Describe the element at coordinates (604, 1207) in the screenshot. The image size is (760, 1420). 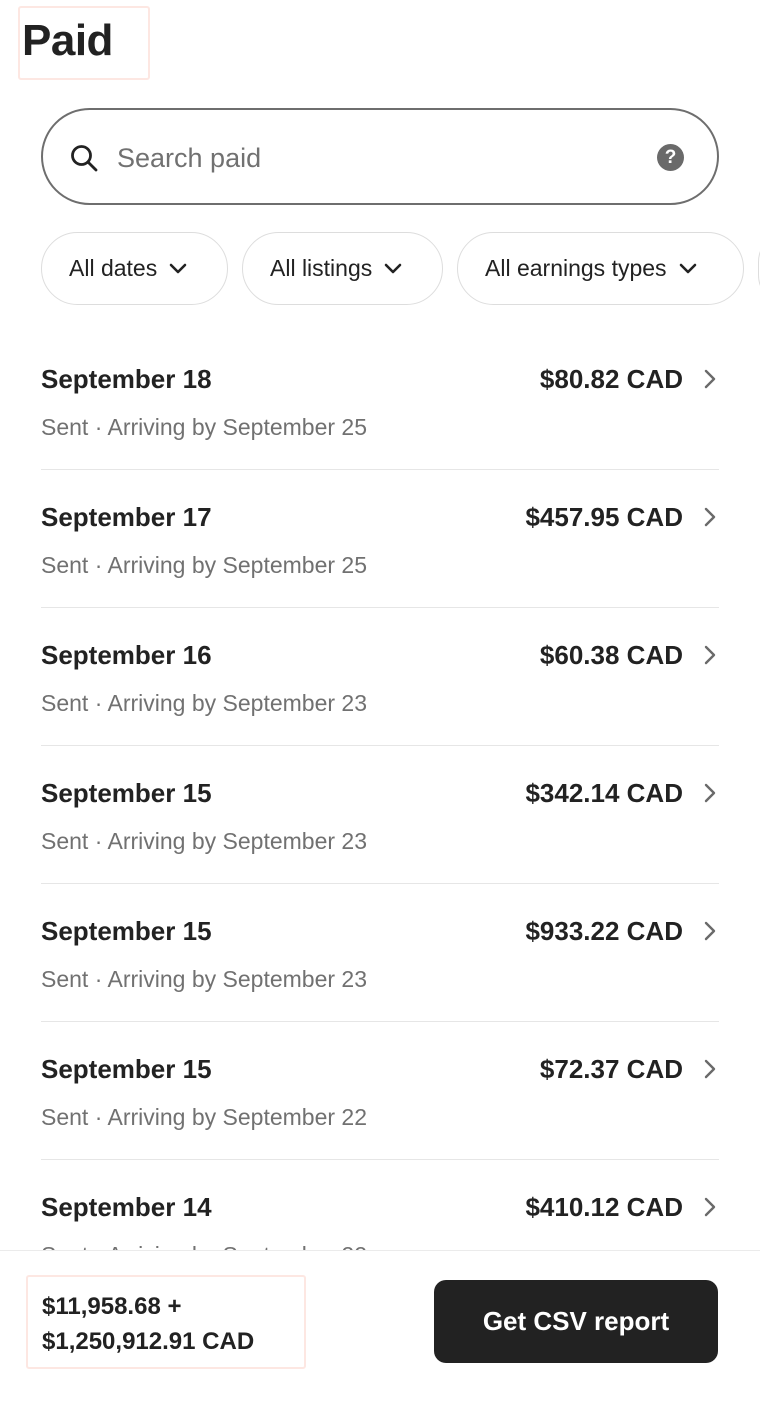
I see `payout-amount: $410.12 CAD` at that location.